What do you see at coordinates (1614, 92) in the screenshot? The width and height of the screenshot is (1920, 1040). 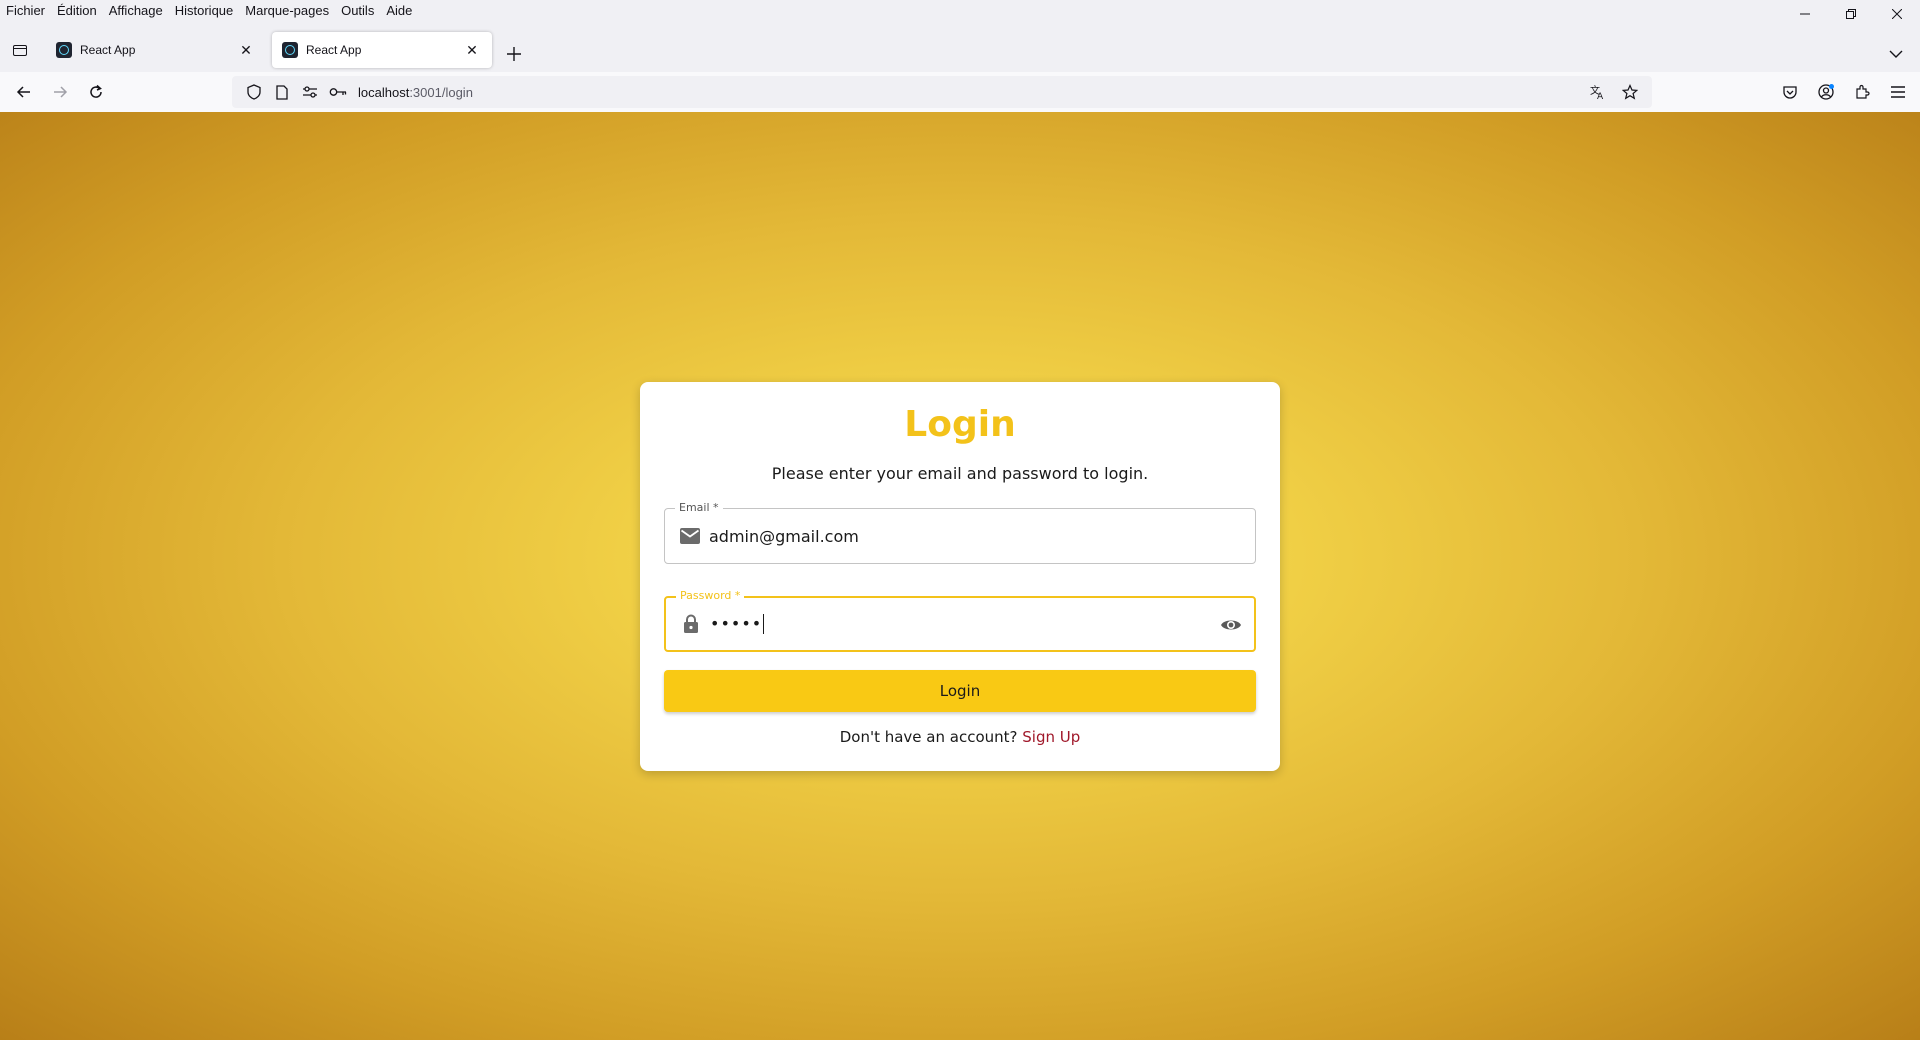 I see `url-actions: 文A` at bounding box center [1614, 92].